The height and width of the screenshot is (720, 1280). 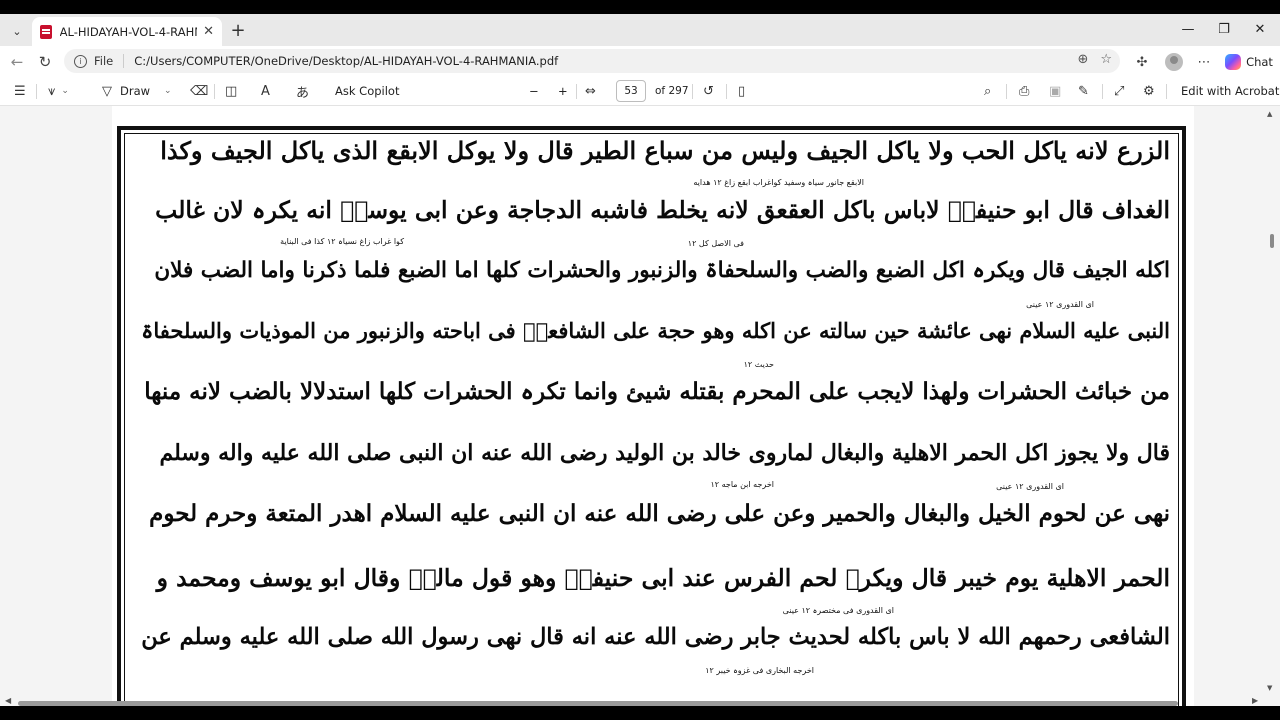 I want to click on profile-avatar, so click(x=1174, y=62).